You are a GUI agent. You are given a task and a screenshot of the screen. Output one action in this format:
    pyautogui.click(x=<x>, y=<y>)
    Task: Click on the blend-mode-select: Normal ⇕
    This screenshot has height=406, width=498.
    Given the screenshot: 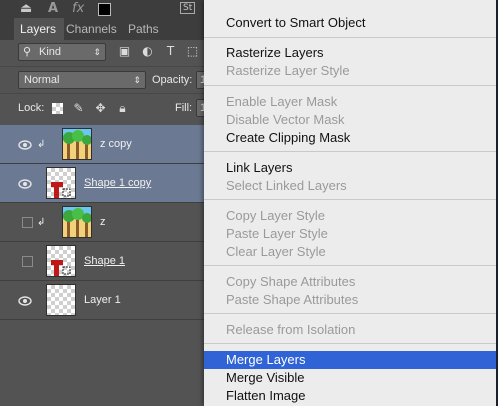 What is the action you would take?
    pyautogui.click(x=82, y=80)
    